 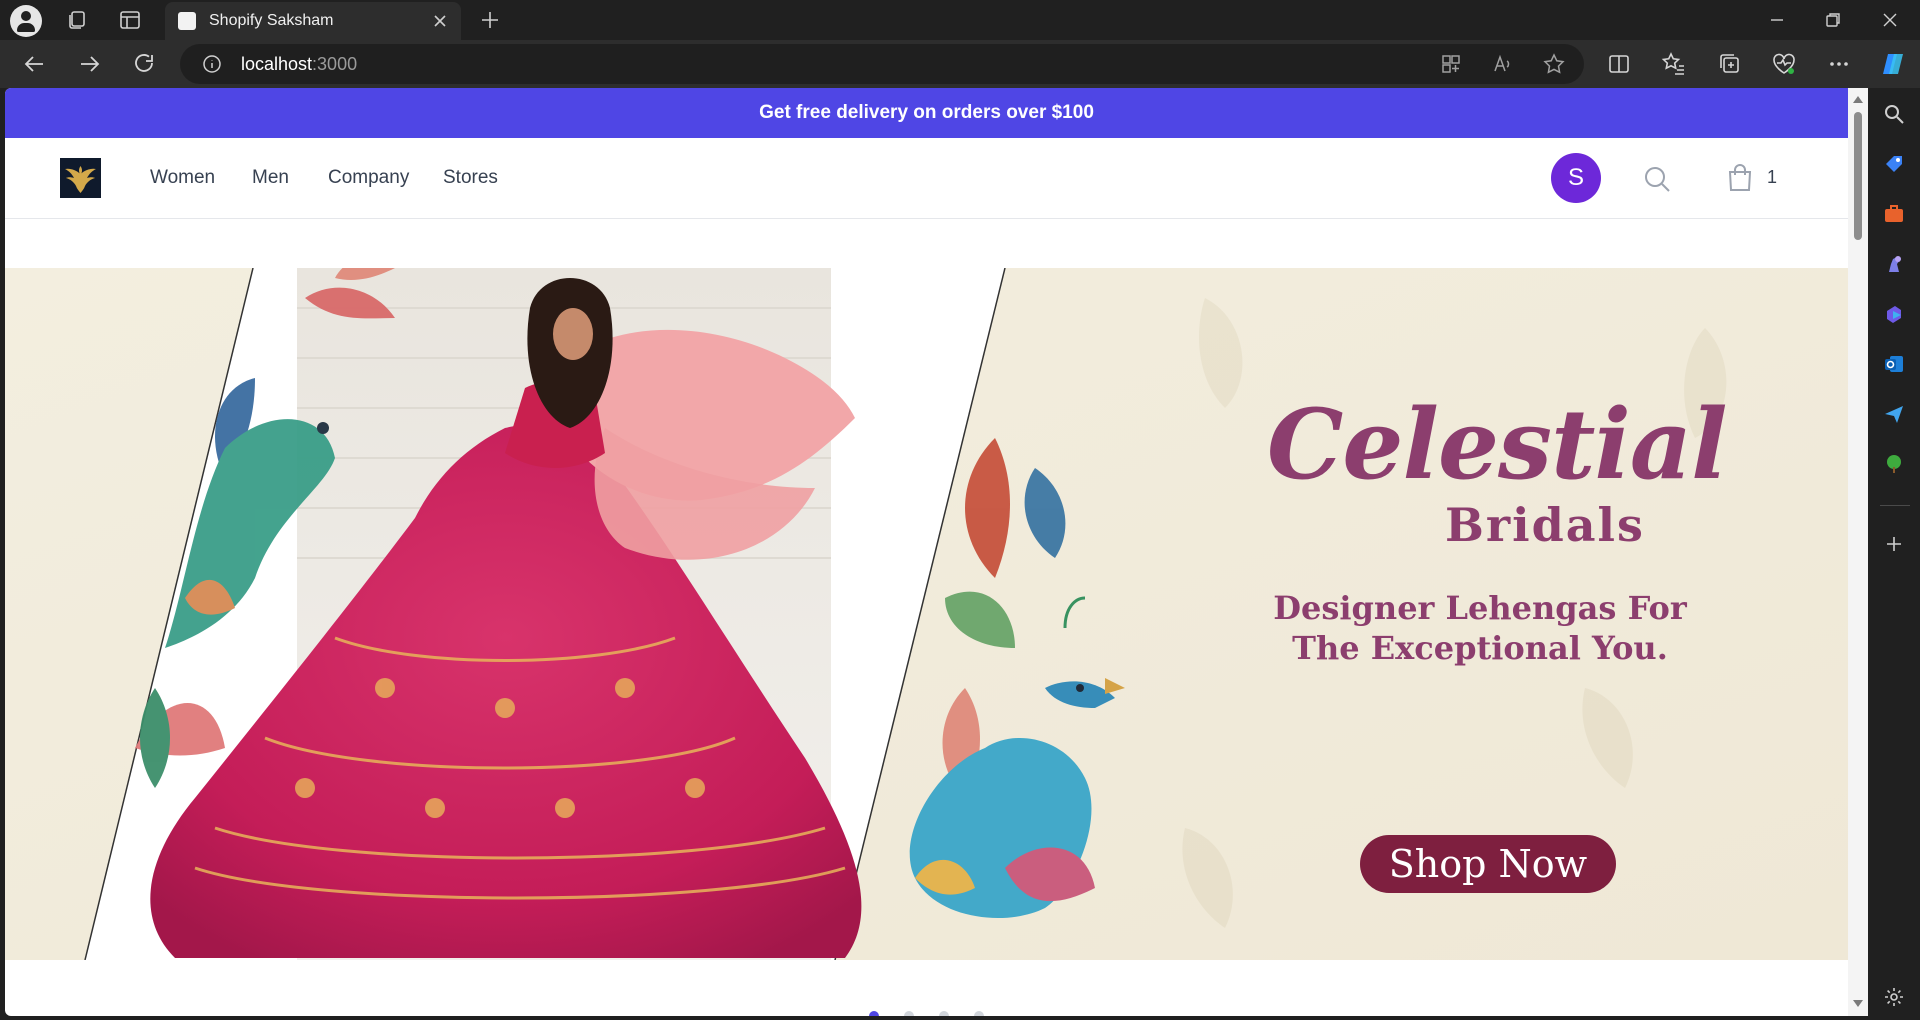 I want to click on more-options-icon, so click(x=1839, y=64).